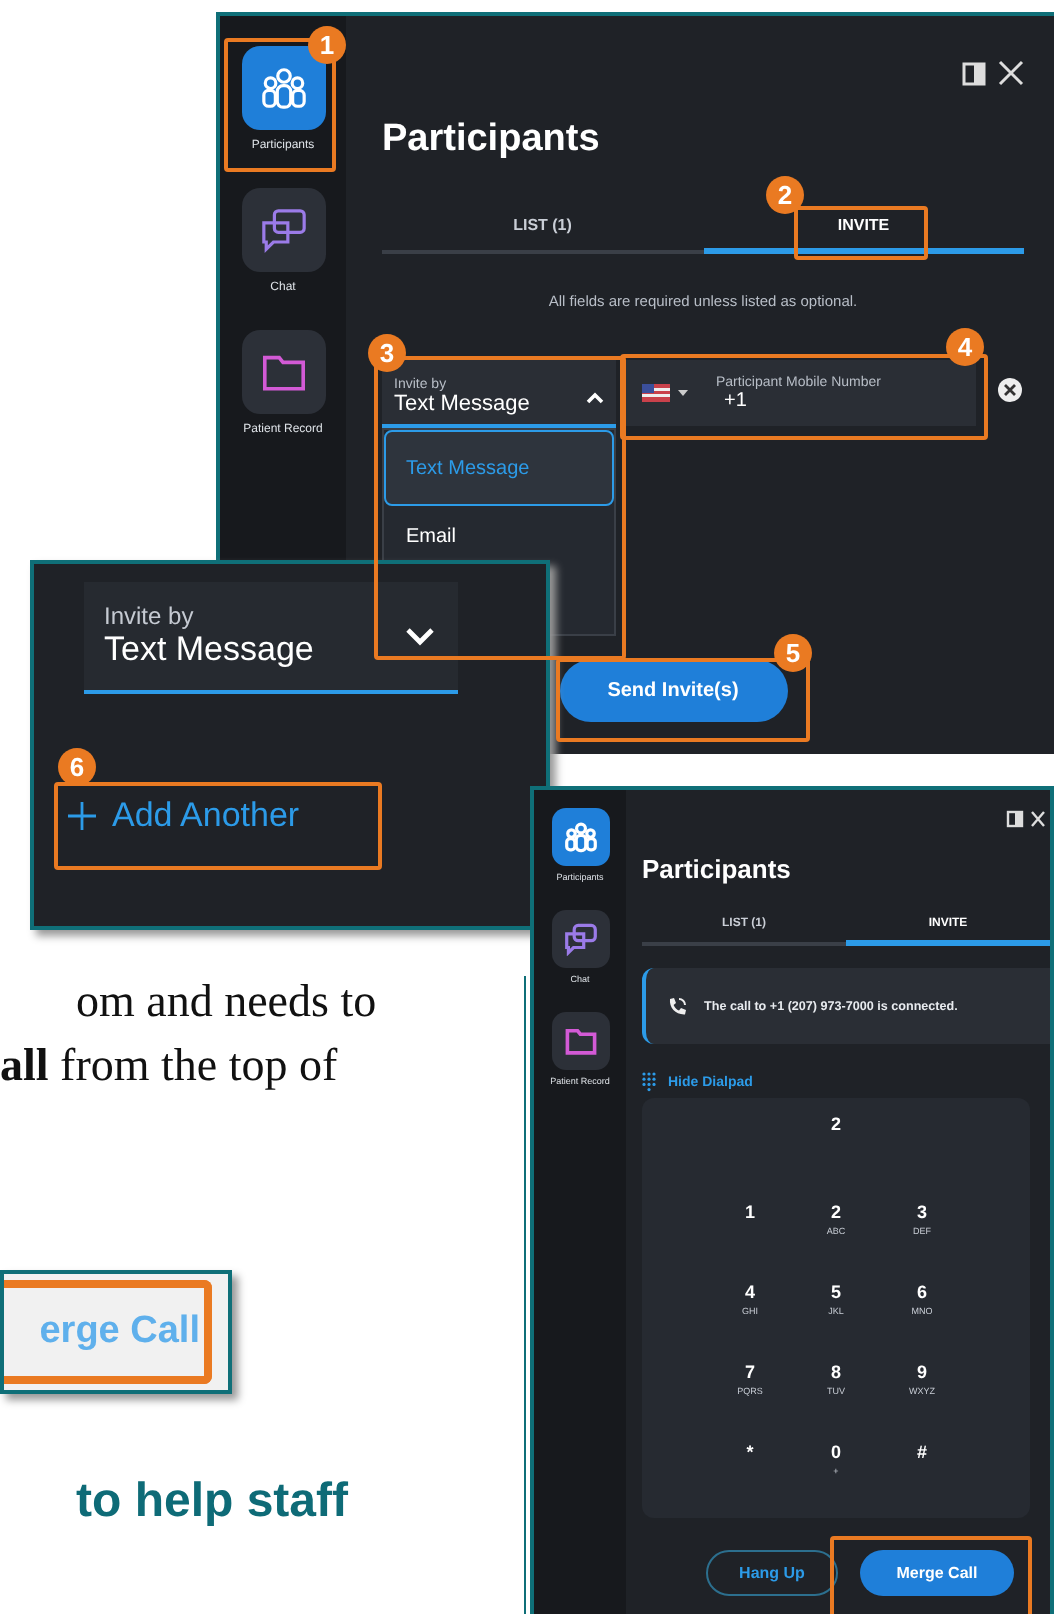 The image size is (1062, 1614). I want to click on field-value: +1, so click(736, 400).